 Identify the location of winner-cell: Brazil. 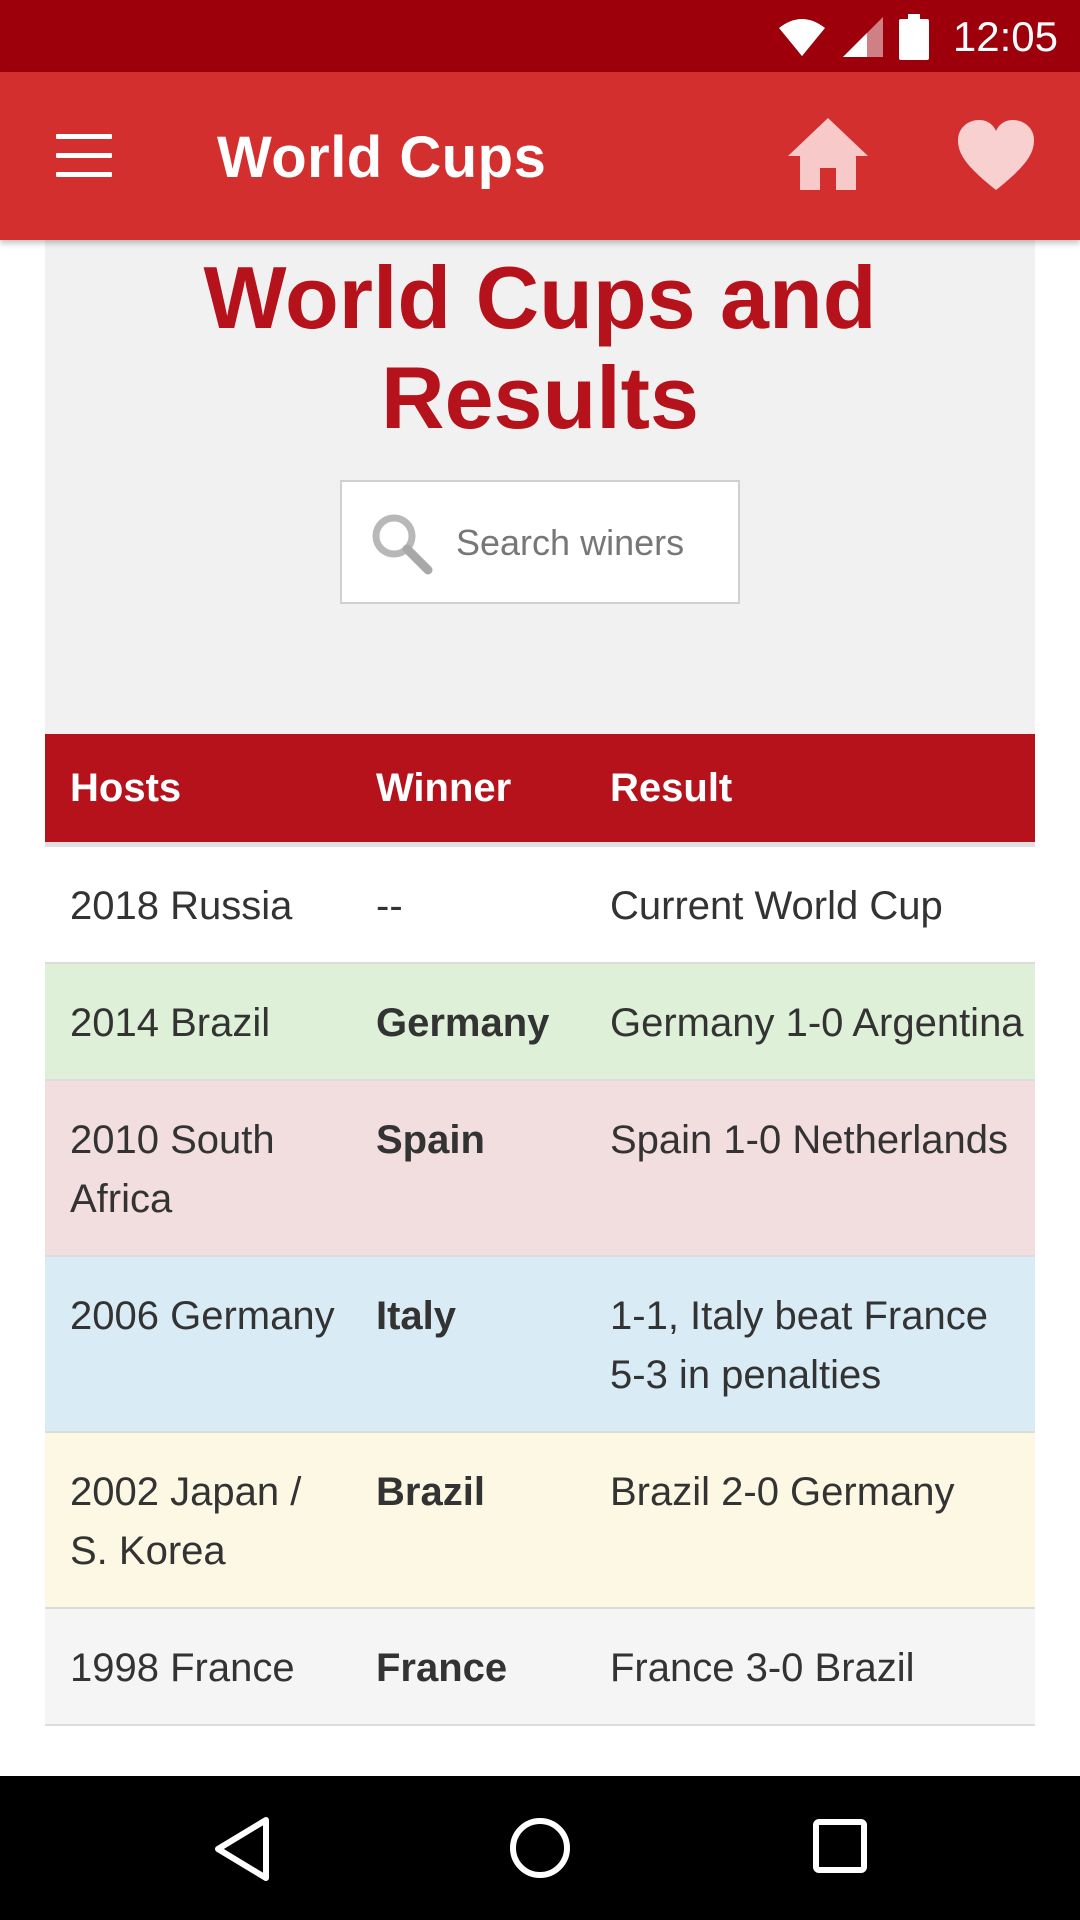
(468, 1520).